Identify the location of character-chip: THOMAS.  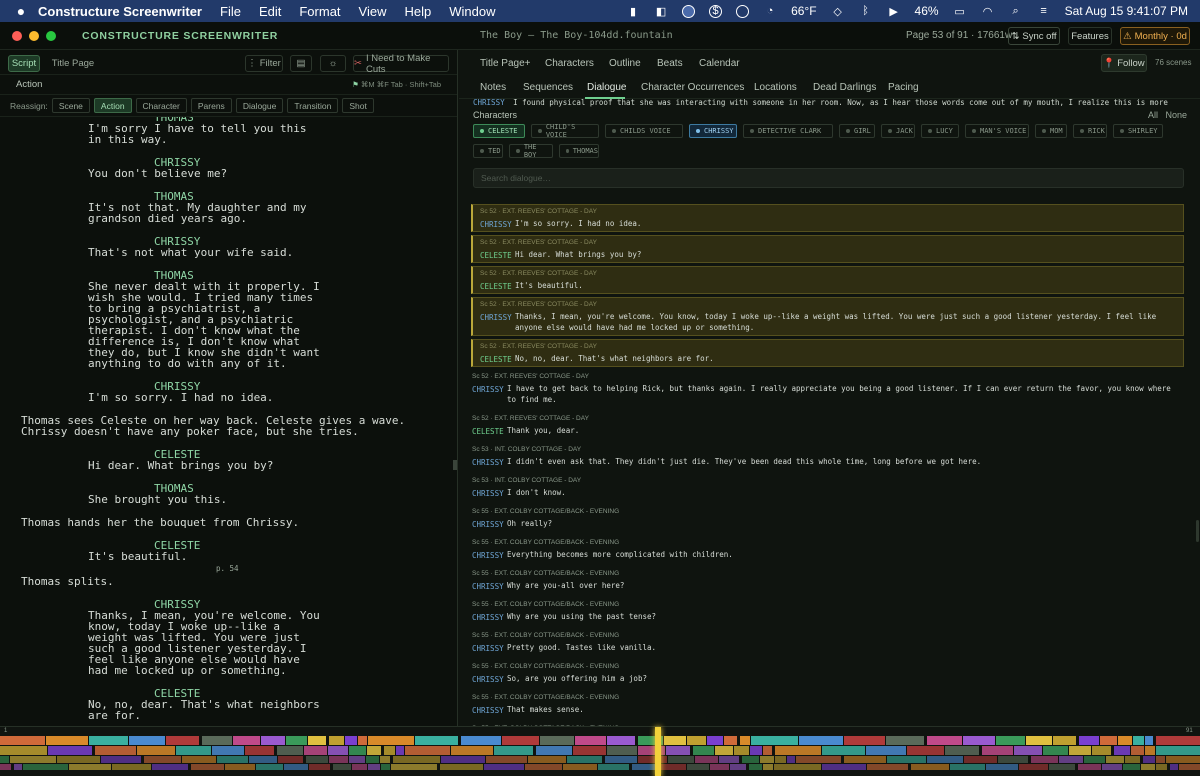
(579, 151).